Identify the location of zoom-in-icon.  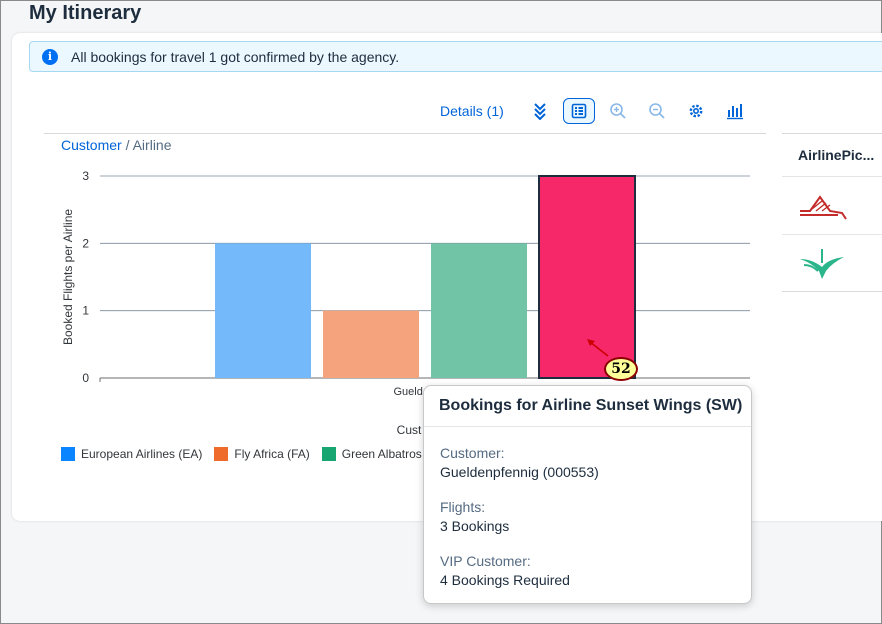
(617, 111).